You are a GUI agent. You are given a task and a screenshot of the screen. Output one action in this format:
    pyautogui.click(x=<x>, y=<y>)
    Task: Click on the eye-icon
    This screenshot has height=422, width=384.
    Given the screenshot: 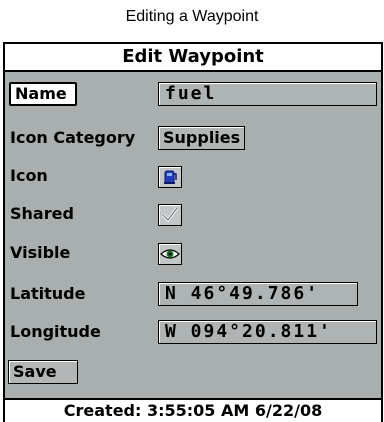 What is the action you would take?
    pyautogui.click(x=170, y=254)
    